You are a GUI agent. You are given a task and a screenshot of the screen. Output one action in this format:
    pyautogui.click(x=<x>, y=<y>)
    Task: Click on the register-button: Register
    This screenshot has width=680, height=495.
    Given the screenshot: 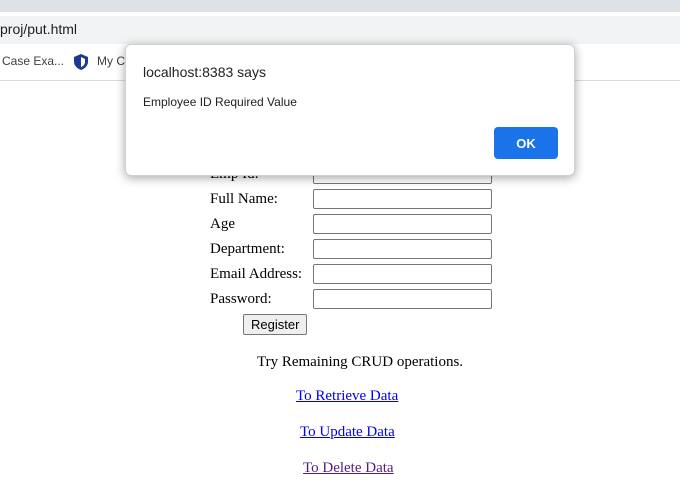 What is the action you would take?
    pyautogui.click(x=275, y=324)
    